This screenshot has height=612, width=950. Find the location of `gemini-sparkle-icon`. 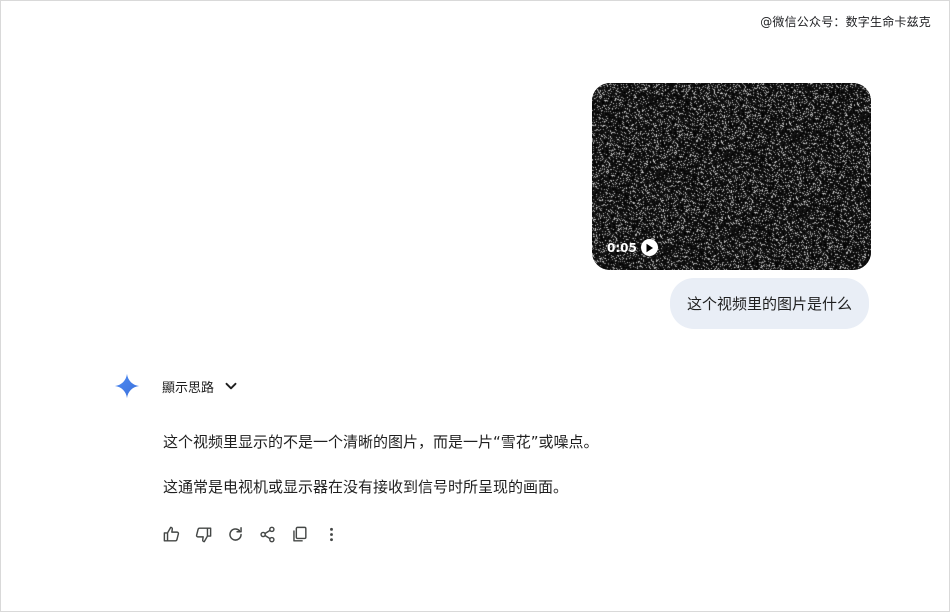

gemini-sparkle-icon is located at coordinates (127, 386).